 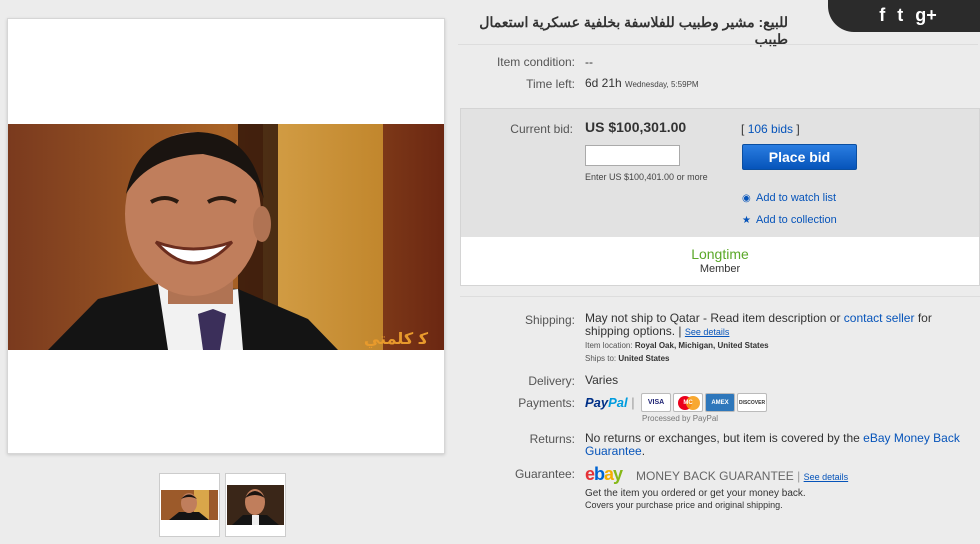 I want to click on amex-card-icon: AMEX, so click(x=720, y=402).